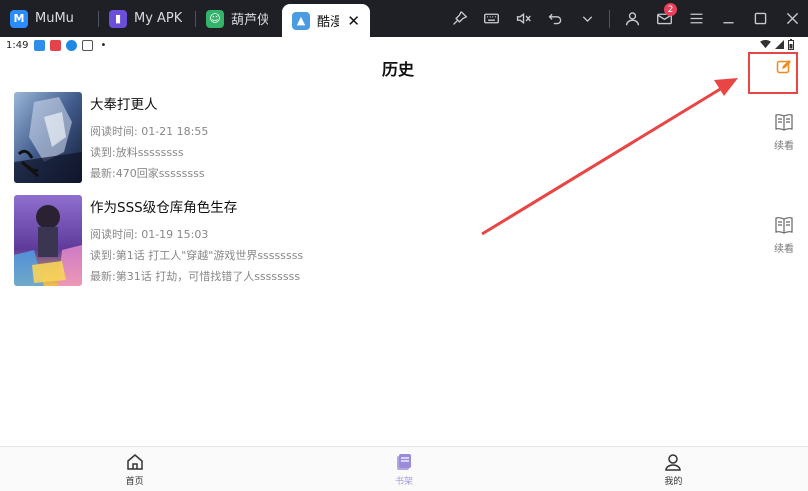  I want to click on tab-active-app: ▲ 酷漫 ✕, so click(326, 20).